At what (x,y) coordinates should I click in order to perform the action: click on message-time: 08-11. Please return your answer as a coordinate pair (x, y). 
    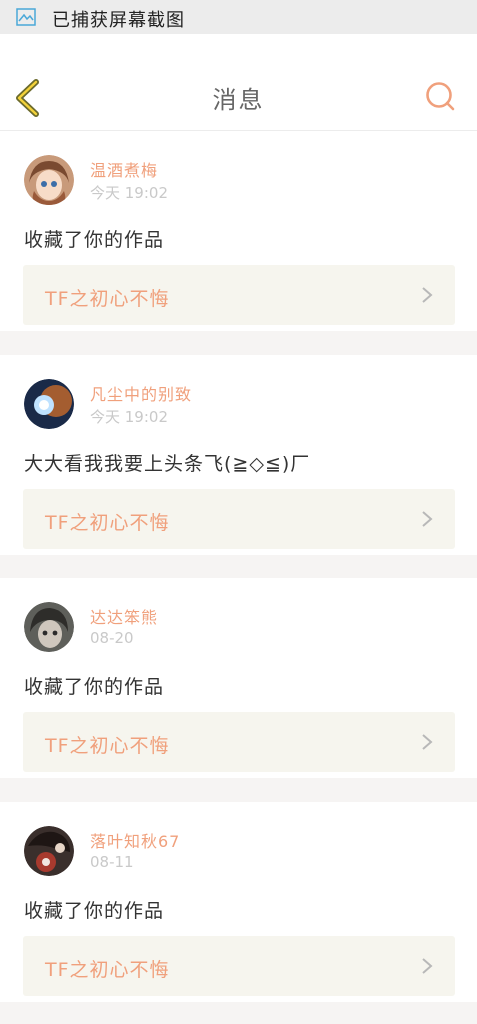
    Looking at the image, I should click on (112, 862).